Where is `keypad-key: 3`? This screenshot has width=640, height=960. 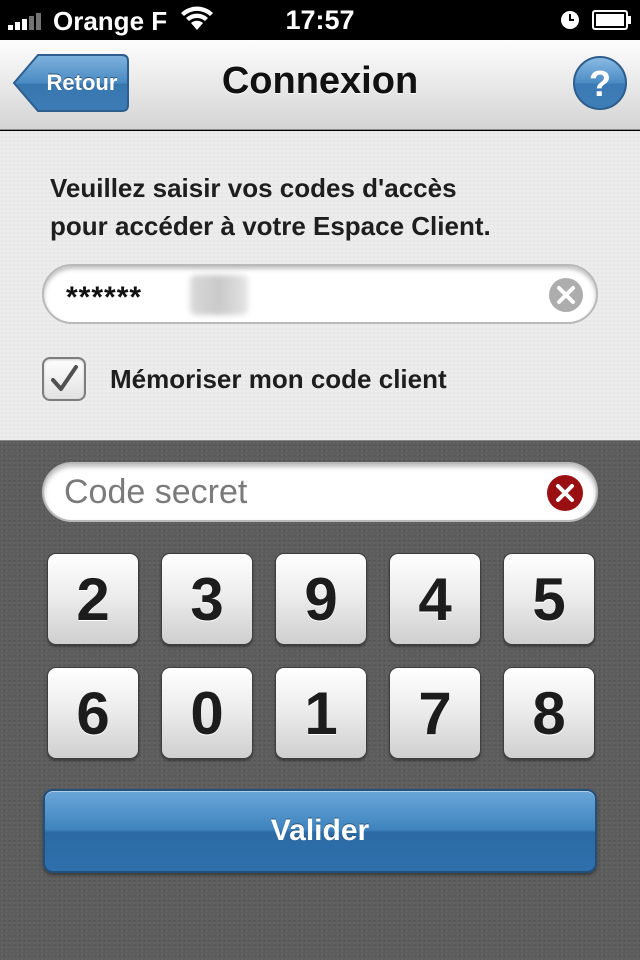
keypad-key: 3 is located at coordinates (207, 599).